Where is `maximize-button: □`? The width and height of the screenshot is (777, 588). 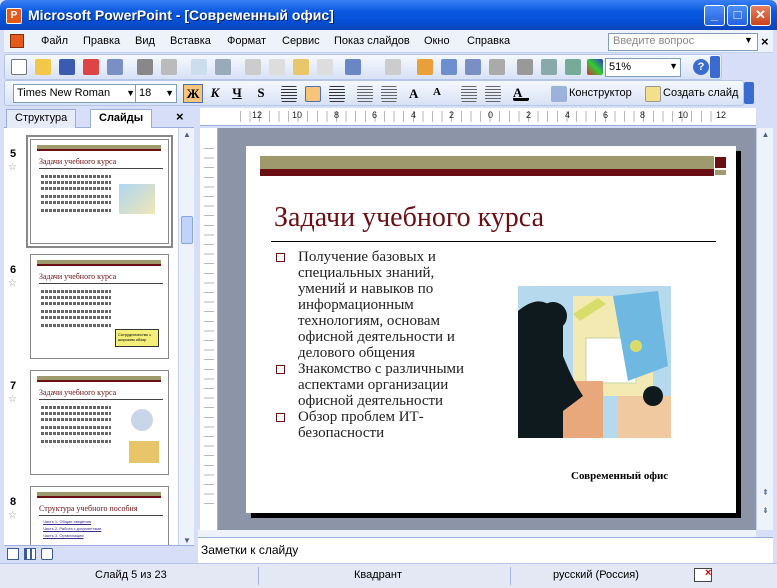
maximize-button: □ is located at coordinates (737, 15).